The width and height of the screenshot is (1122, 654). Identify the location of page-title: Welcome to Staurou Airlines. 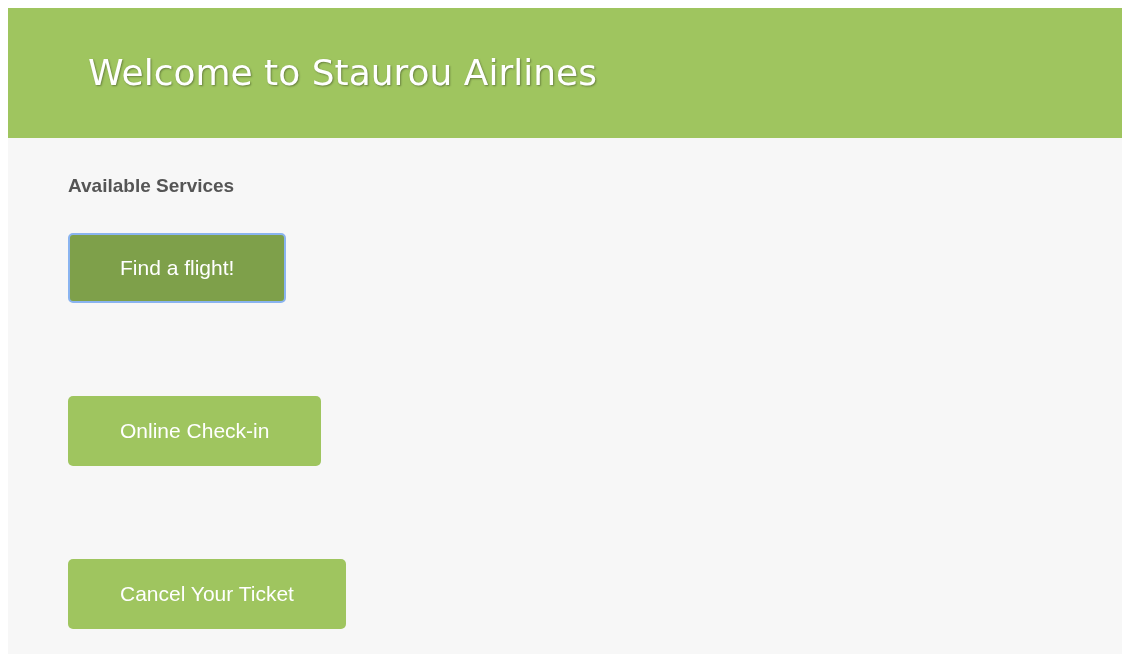
(342, 73).